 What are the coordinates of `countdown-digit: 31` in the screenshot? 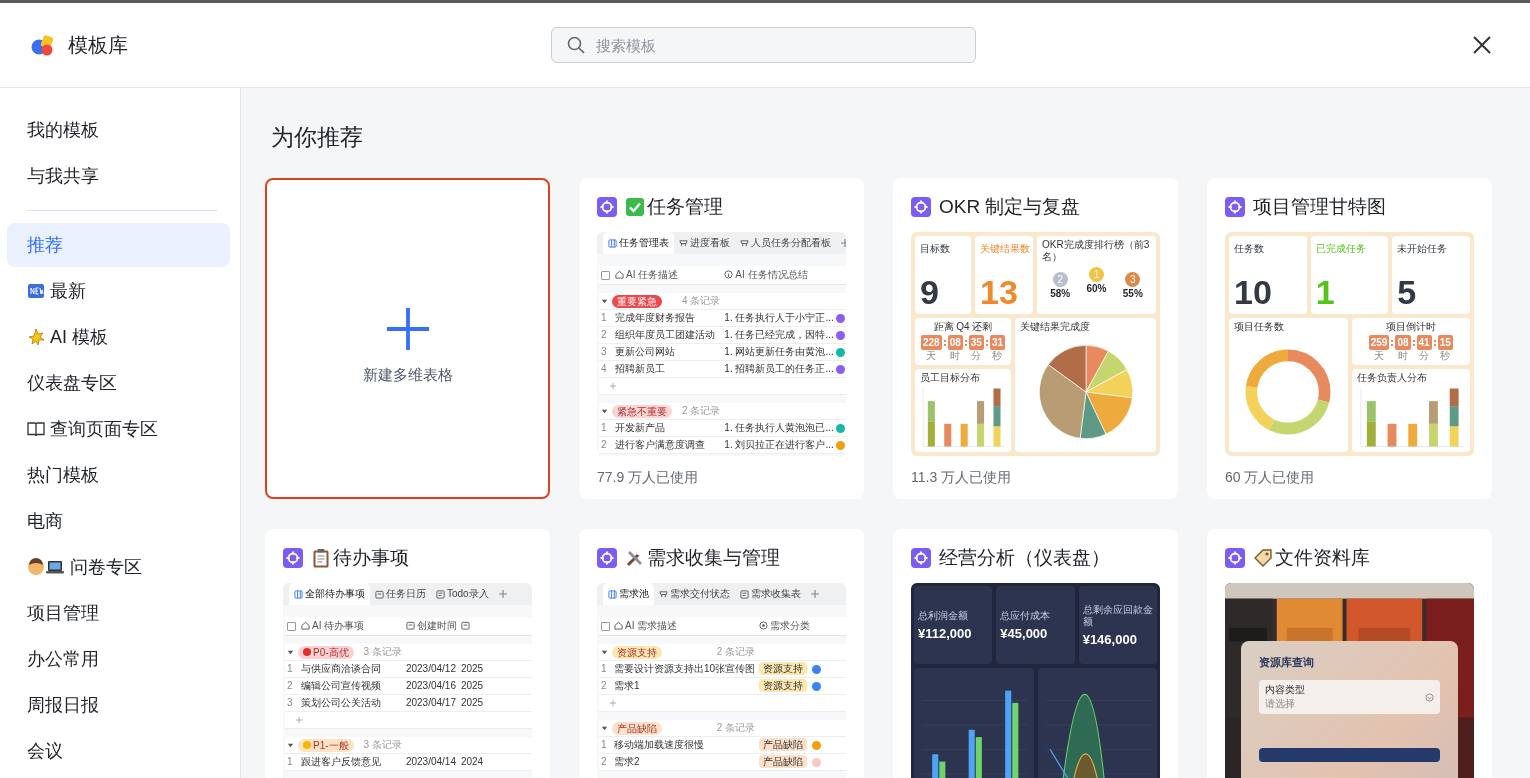 It's located at (997, 342).